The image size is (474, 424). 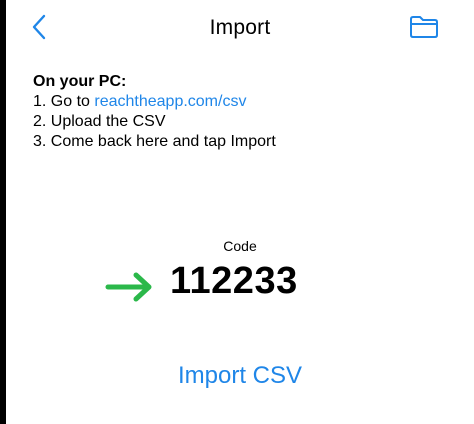 I want to click on code-label: Code, so click(x=240, y=246).